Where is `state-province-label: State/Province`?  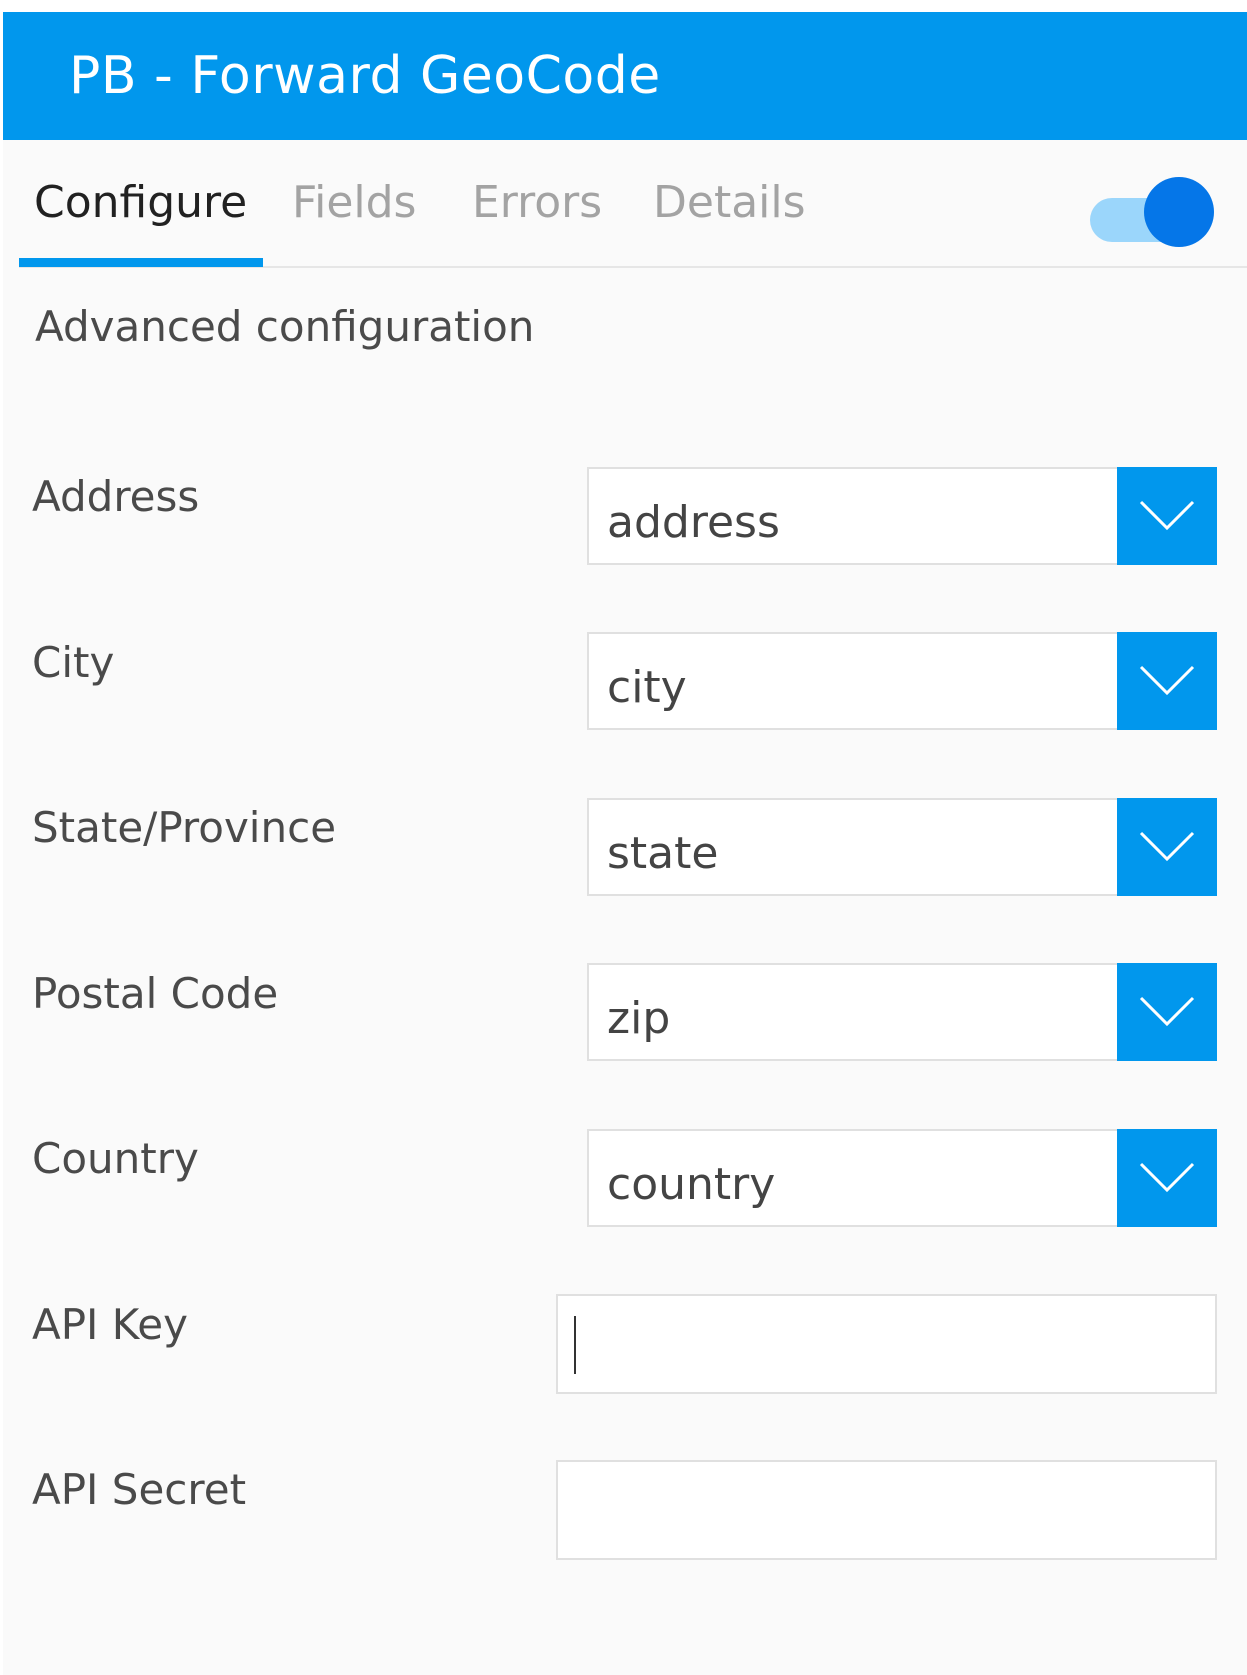 state-province-label: State/Province is located at coordinates (184, 827).